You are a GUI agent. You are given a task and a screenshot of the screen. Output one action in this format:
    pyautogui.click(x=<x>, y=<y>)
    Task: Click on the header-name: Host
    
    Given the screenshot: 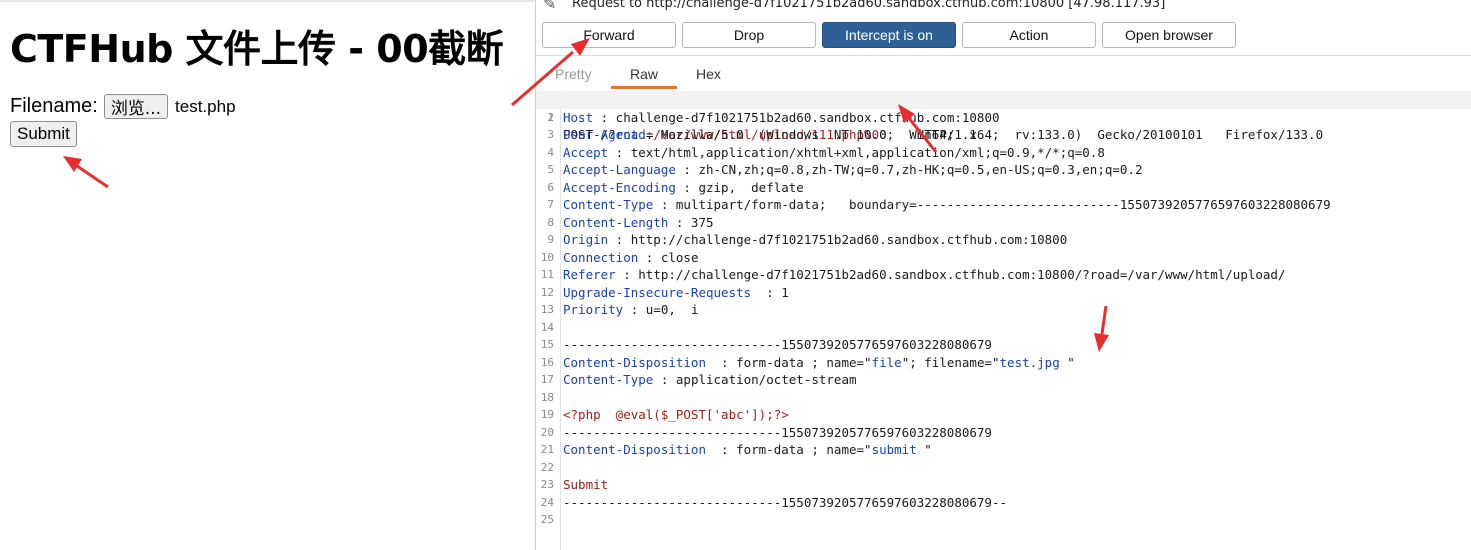 What is the action you would take?
    pyautogui.click(x=578, y=117)
    